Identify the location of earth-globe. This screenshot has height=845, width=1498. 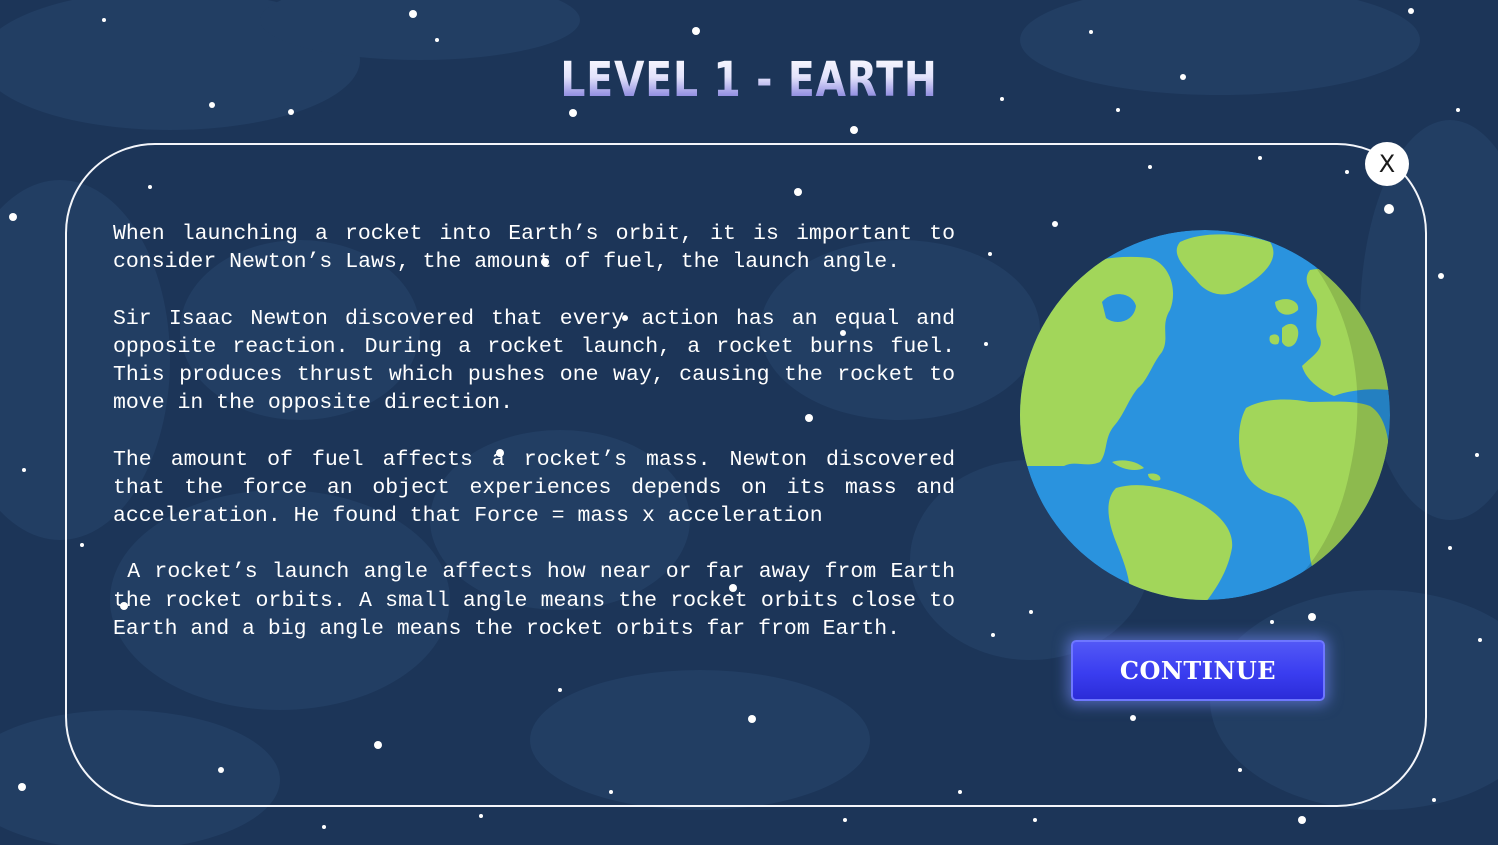
(1205, 415).